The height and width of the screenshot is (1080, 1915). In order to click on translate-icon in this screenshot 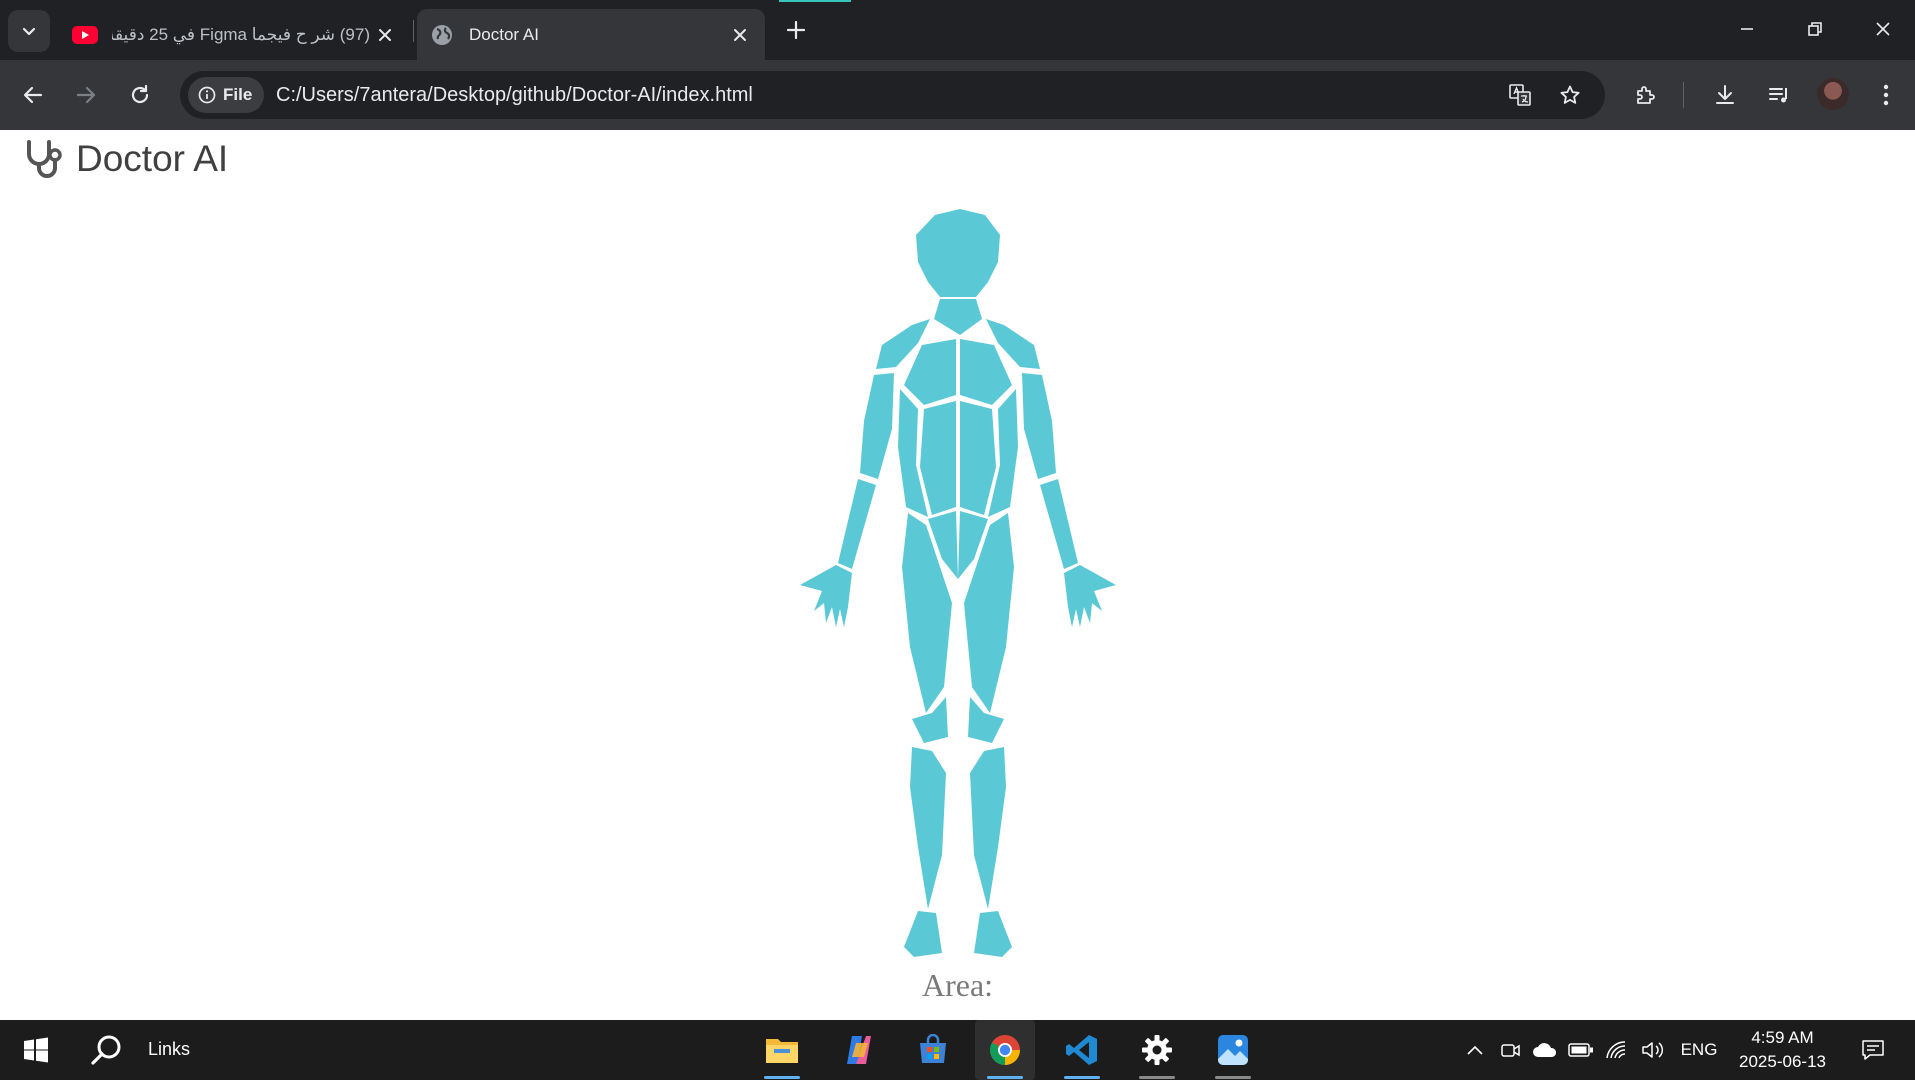, I will do `click(1520, 95)`.